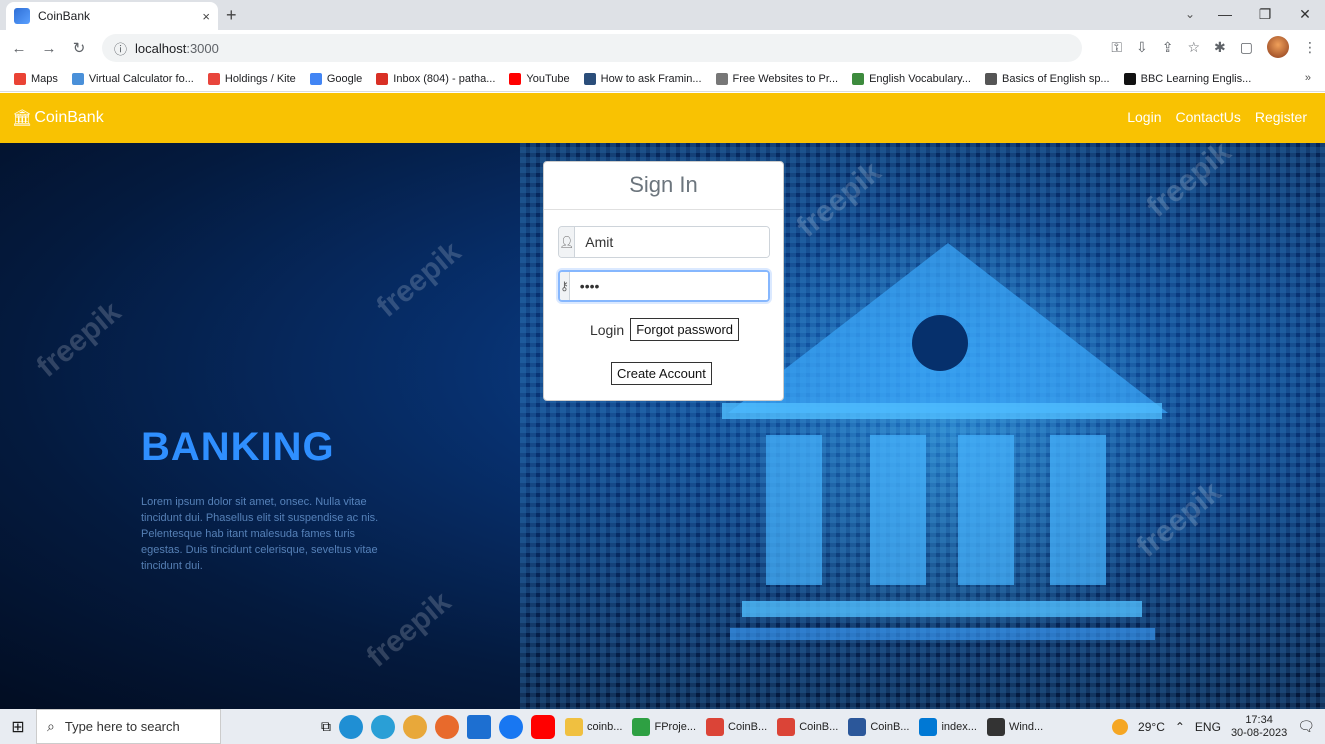 This screenshot has width=1325, height=744. What do you see at coordinates (231, 15) in the screenshot?
I see `new-tab-button: +` at bounding box center [231, 15].